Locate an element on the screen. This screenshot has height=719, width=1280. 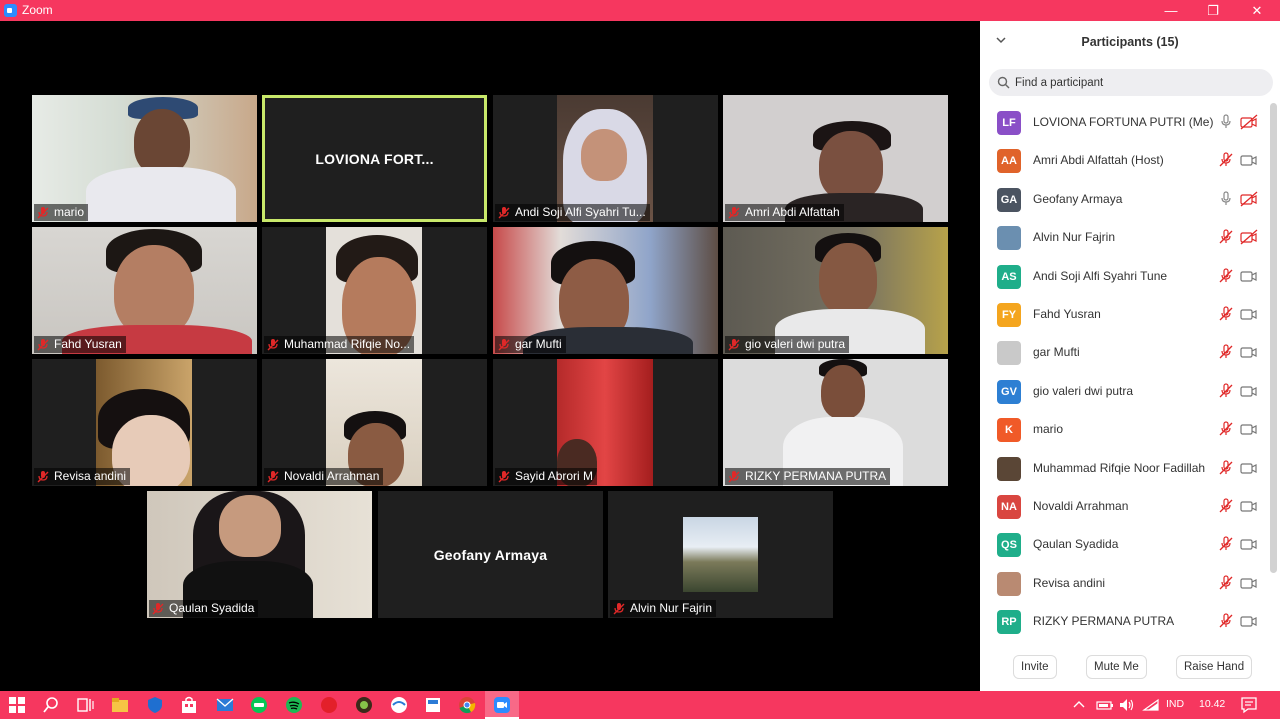
video-tile: Alvin Nur Fajrin is located at coordinates (720, 554).